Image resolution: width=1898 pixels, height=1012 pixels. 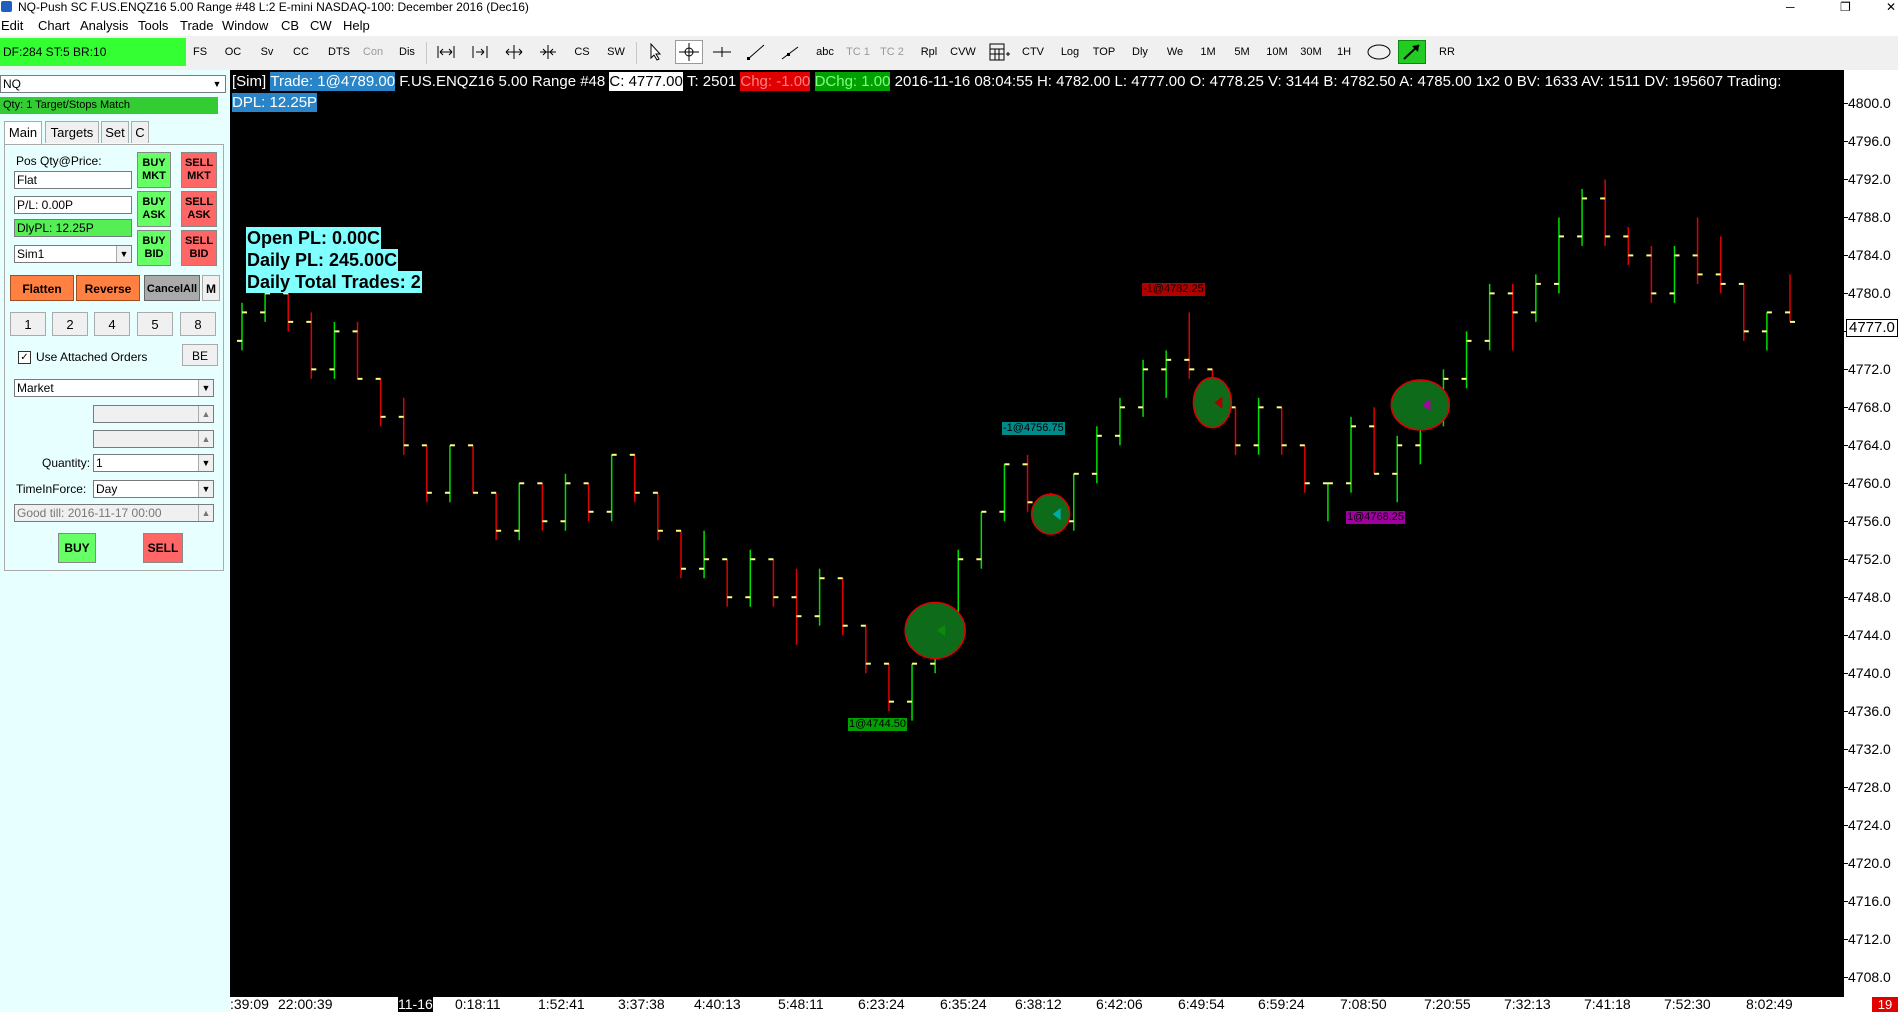 I want to click on sell-bid-button: SELL BID, so click(x=199, y=248).